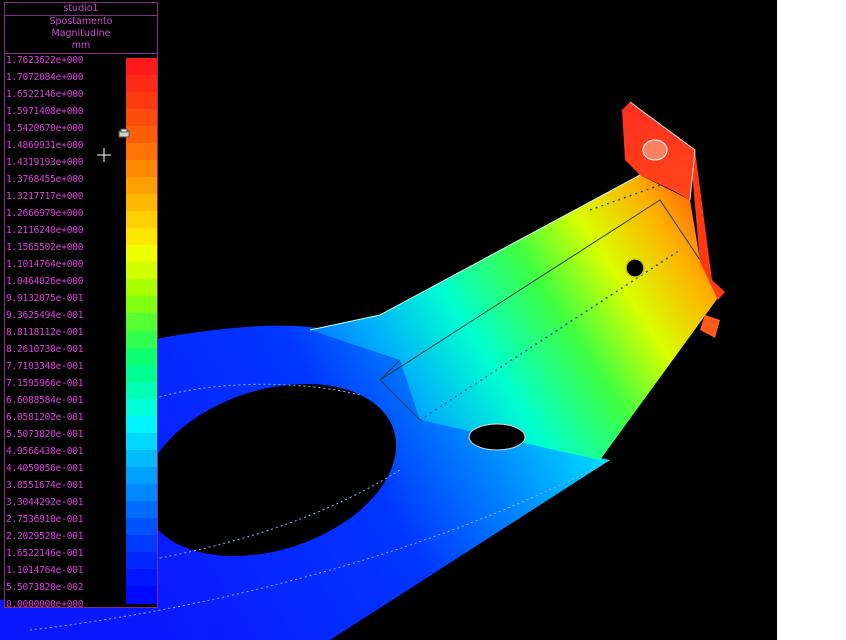 This screenshot has width=846, height=640. What do you see at coordinates (45, 468) in the screenshot?
I see `legend-tick-label: 4.4059056e-001` at bounding box center [45, 468].